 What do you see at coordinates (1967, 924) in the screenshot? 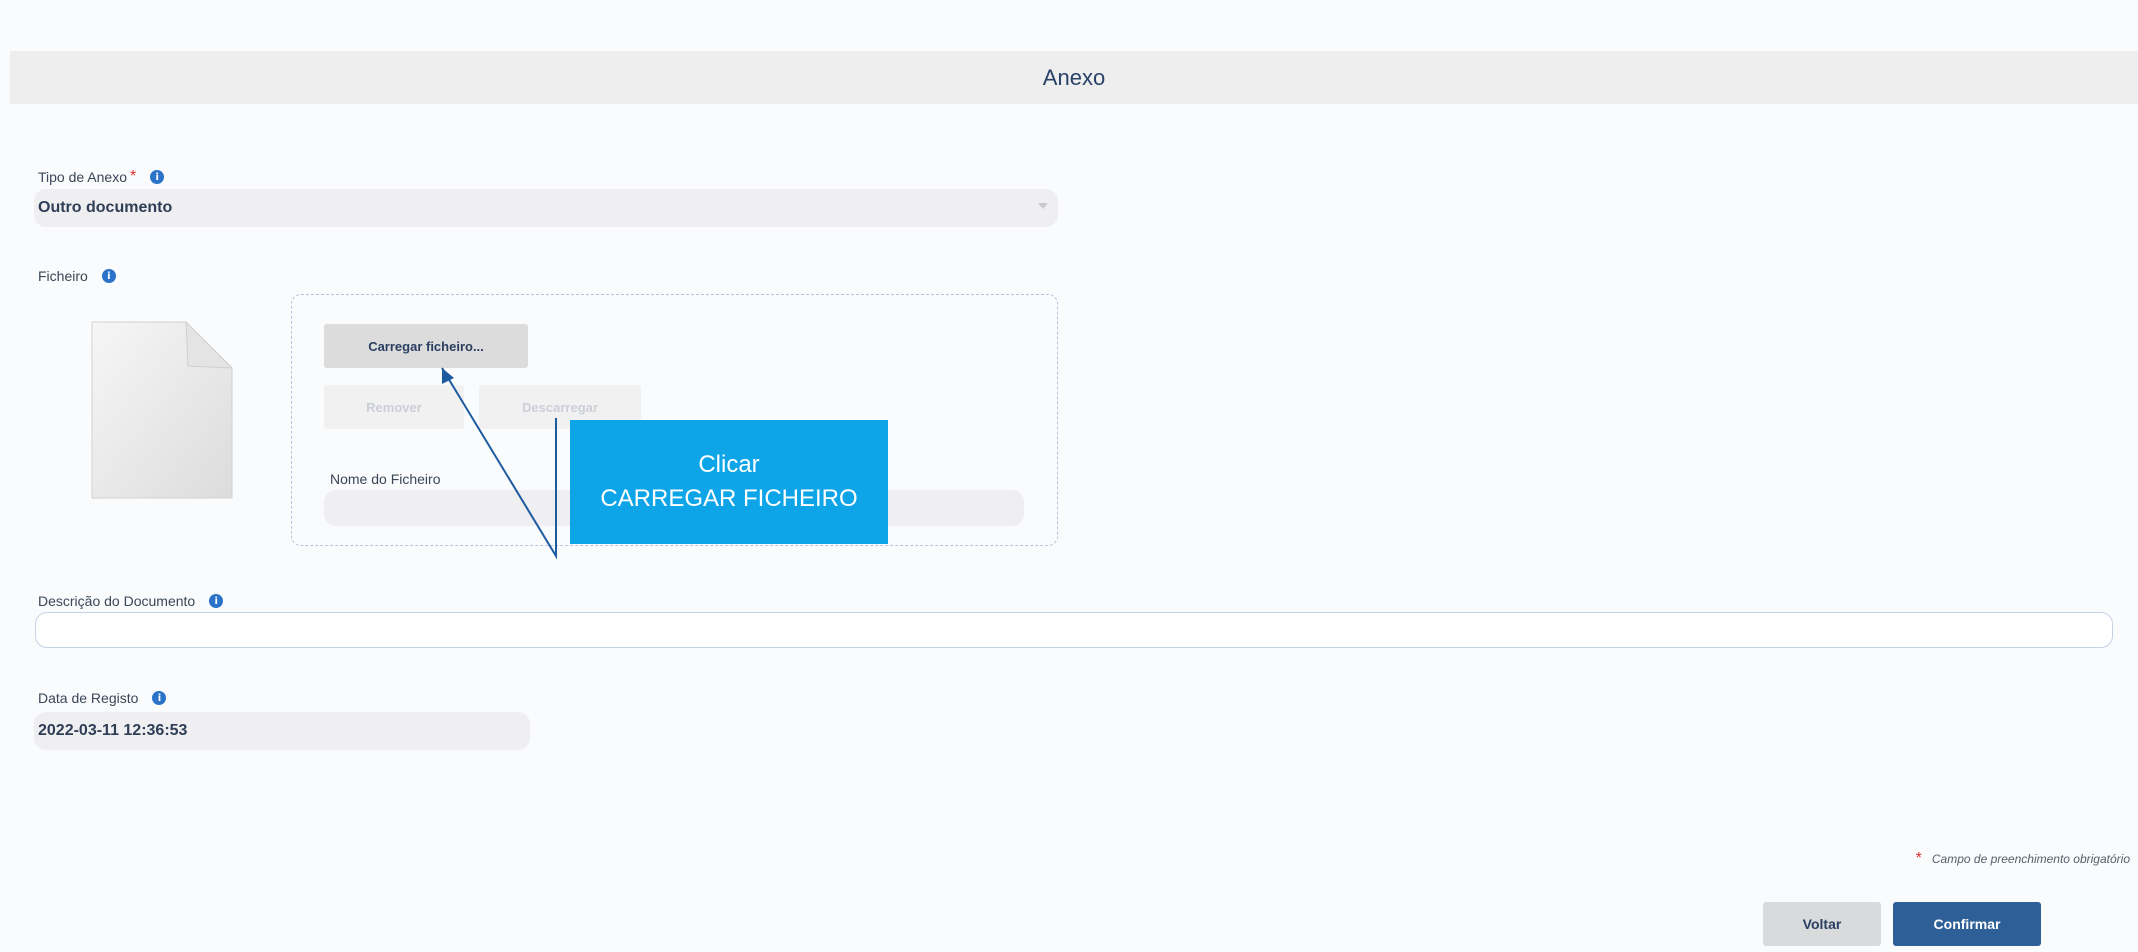
I see `confirm-button: Confirmar` at bounding box center [1967, 924].